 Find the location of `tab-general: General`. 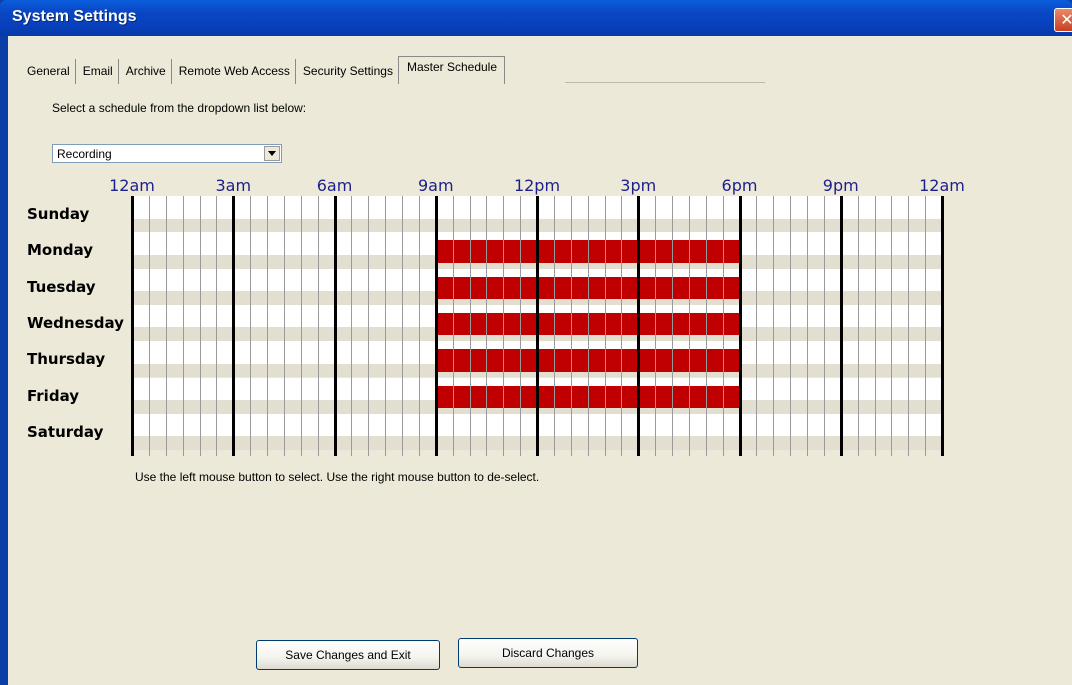

tab-general: General is located at coordinates (48, 71).